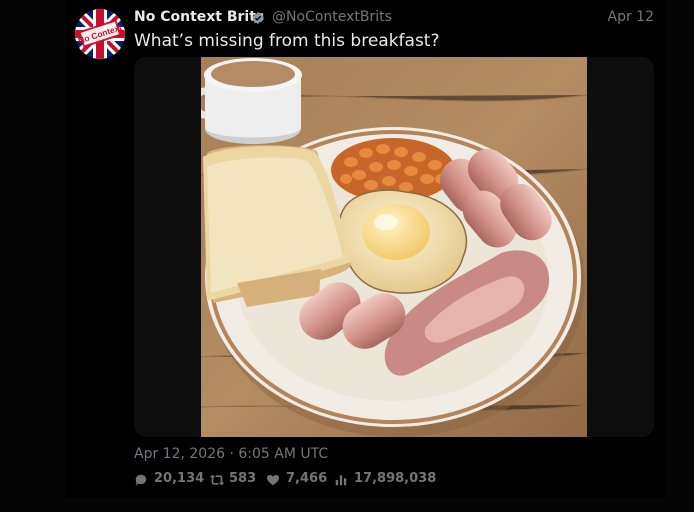  I want to click on like-stat: 7,466, so click(297, 480).